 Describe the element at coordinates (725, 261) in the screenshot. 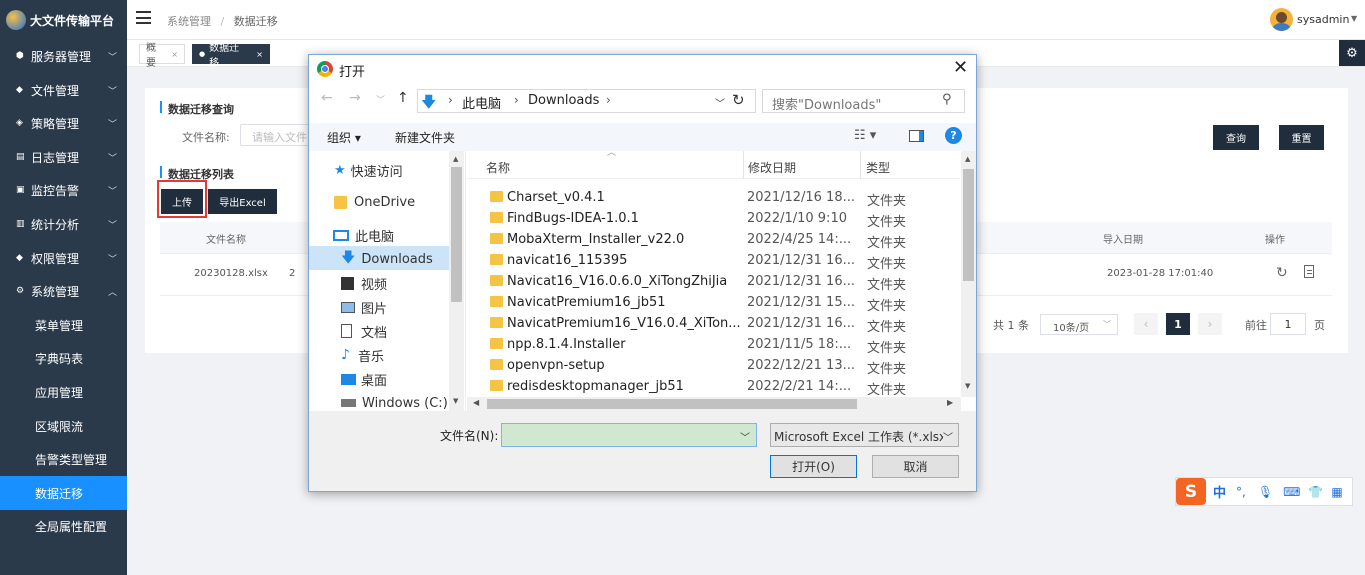

I see `file-row: navicat16_115395 2021/12/31 16... 文件夹` at that location.